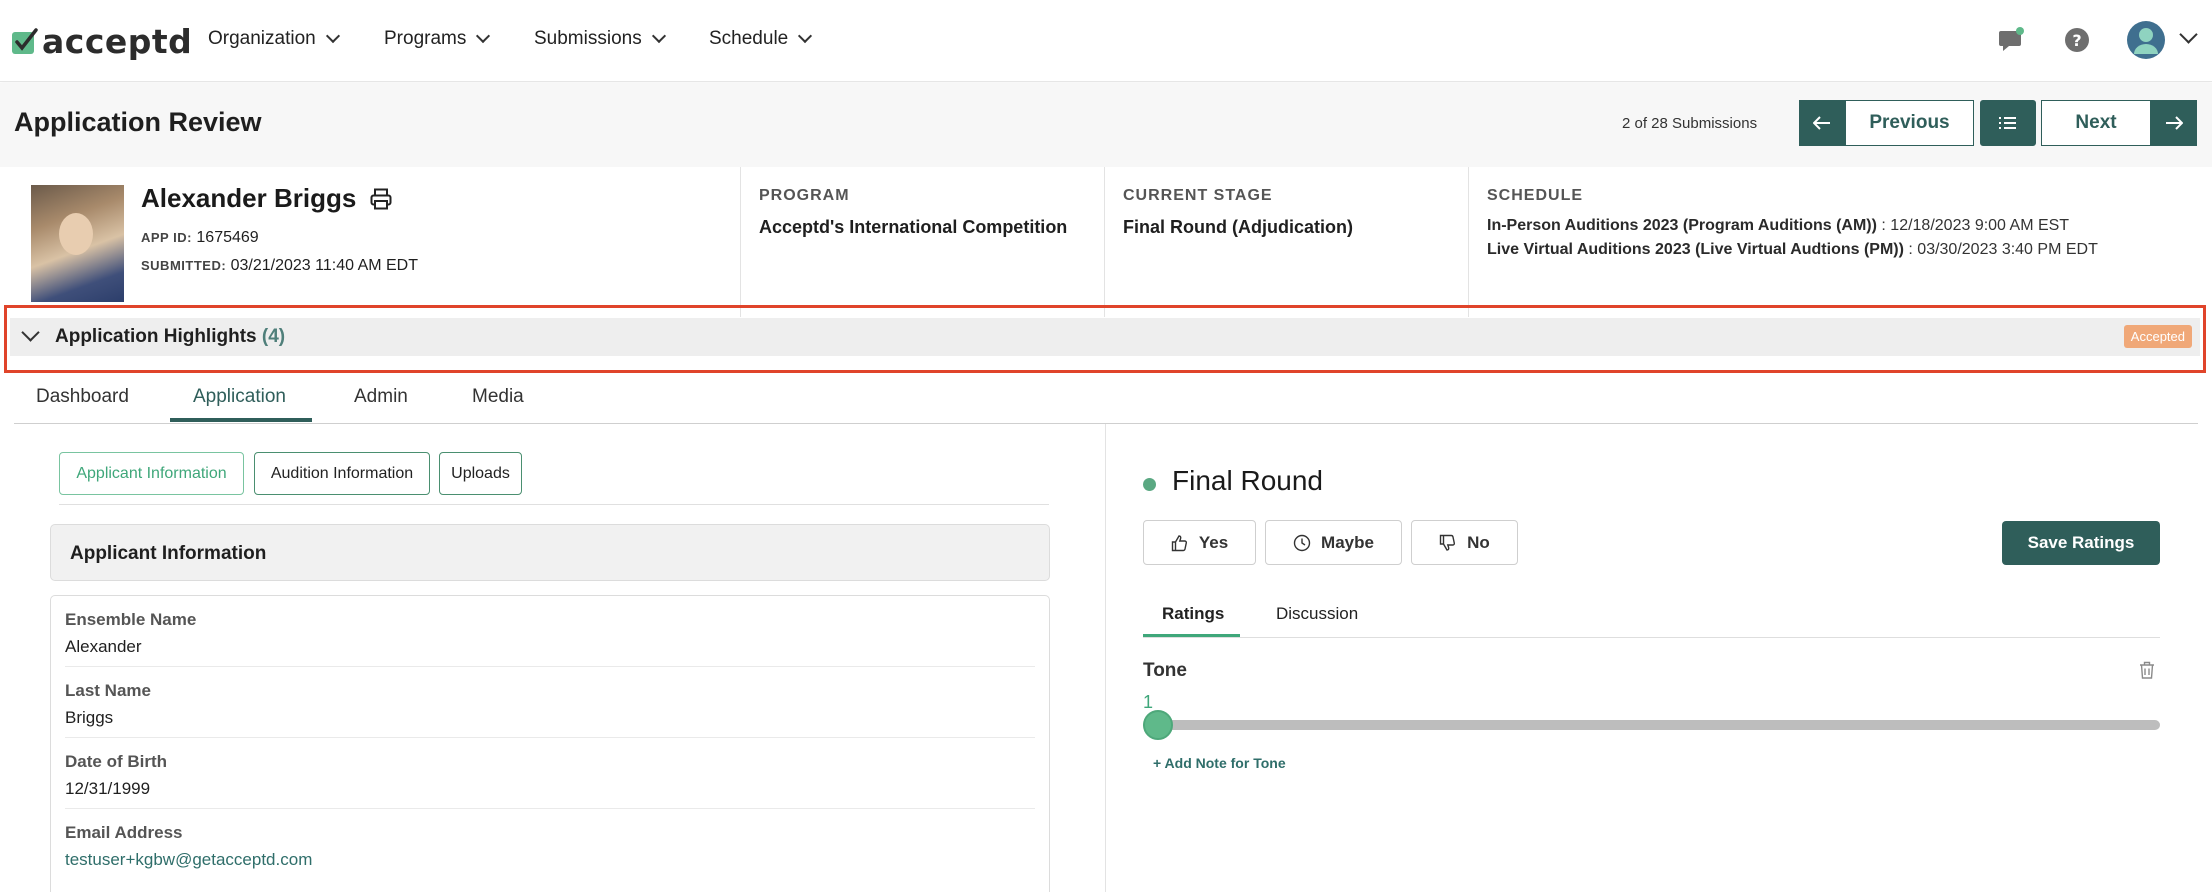  I want to click on tab-discussion: Discussion, so click(1317, 614).